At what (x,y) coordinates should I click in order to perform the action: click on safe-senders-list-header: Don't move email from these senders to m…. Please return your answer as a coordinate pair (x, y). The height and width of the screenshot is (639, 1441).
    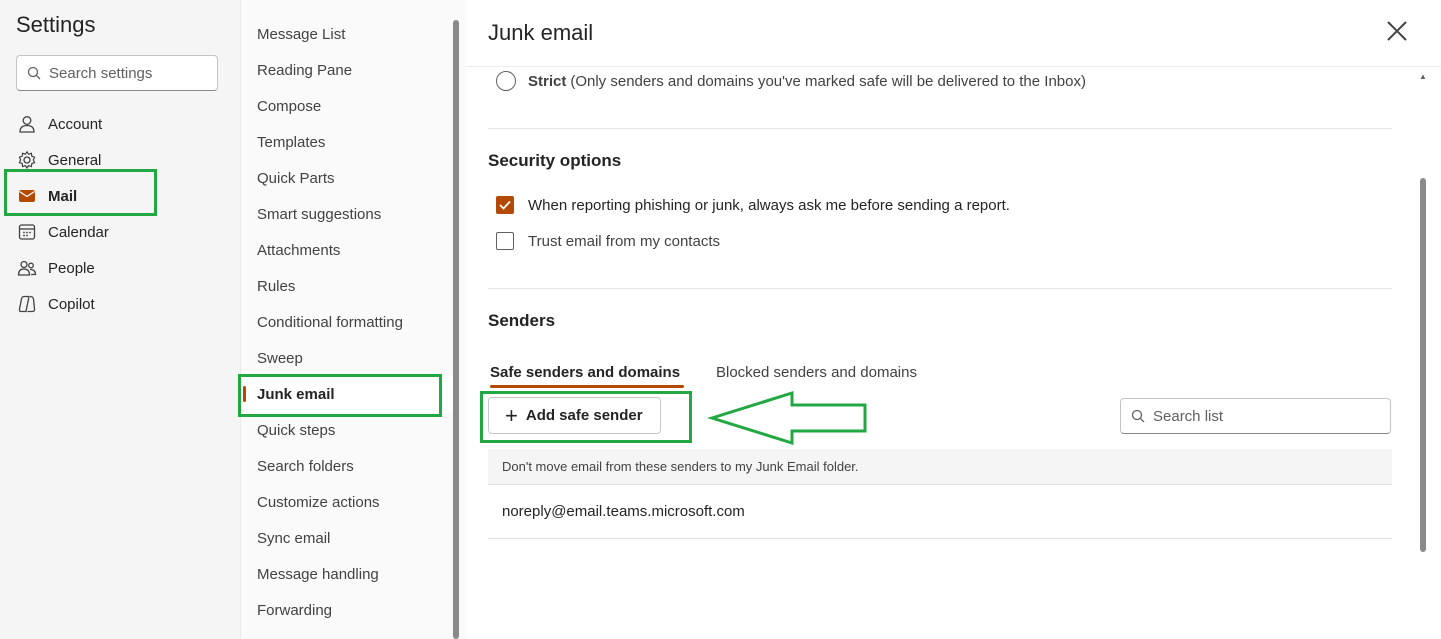
    Looking at the image, I should click on (940, 467).